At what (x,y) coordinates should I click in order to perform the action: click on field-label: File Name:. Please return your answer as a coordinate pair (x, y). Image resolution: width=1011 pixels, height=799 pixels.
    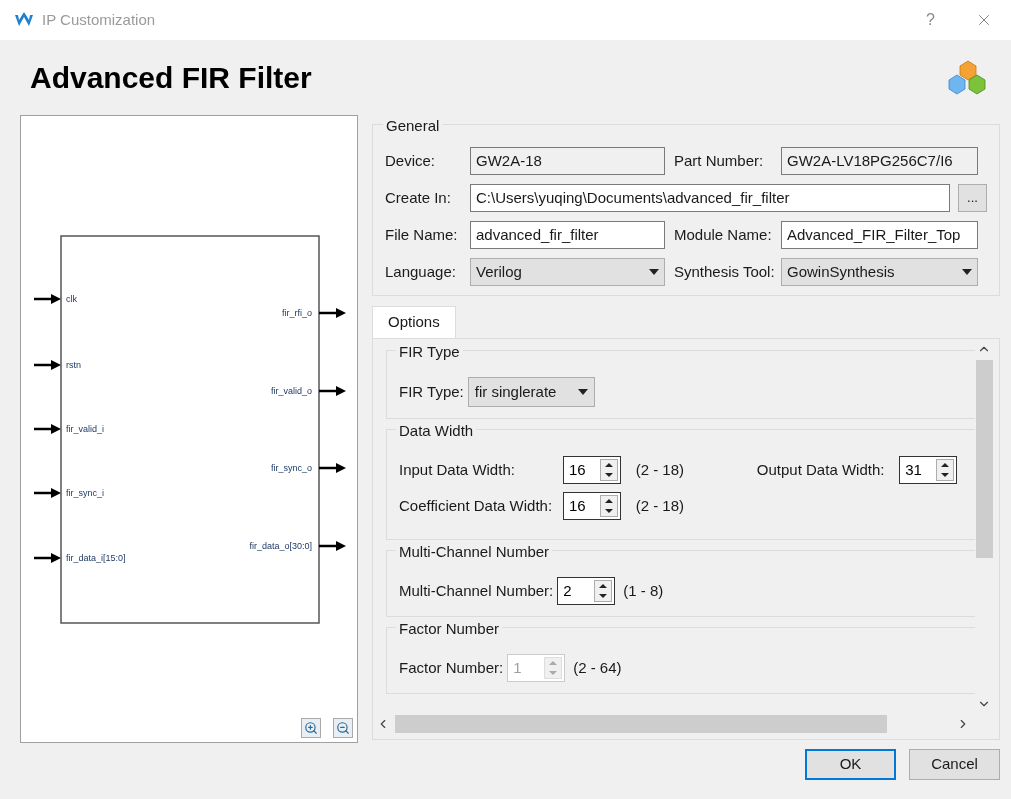
    Looking at the image, I should click on (422, 234).